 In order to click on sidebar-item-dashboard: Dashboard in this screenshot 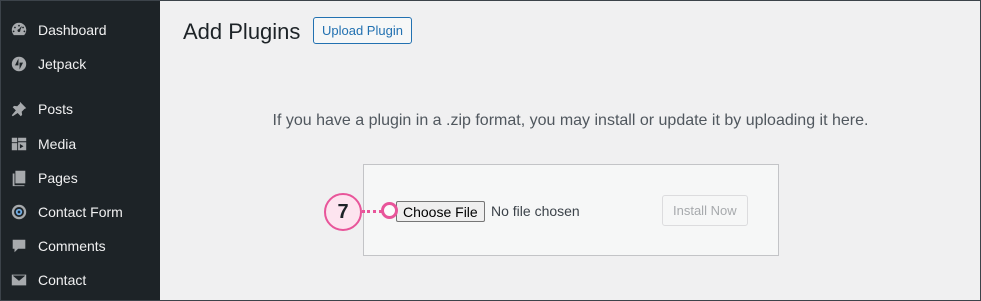, I will do `click(80, 30)`.